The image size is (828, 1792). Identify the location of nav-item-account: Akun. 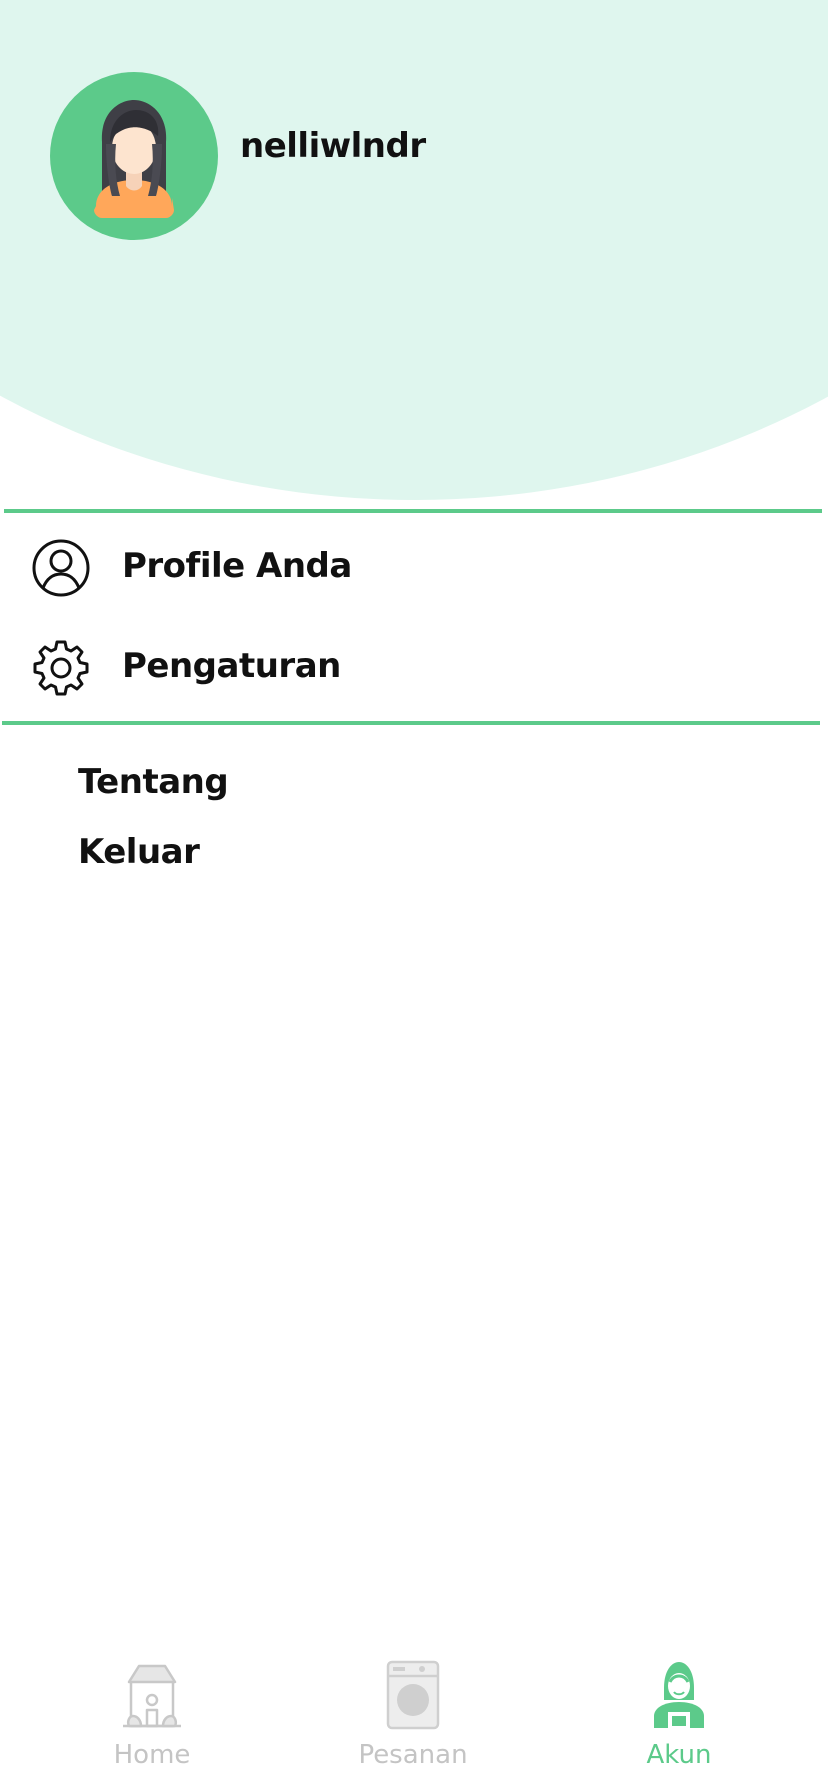
(679, 1716).